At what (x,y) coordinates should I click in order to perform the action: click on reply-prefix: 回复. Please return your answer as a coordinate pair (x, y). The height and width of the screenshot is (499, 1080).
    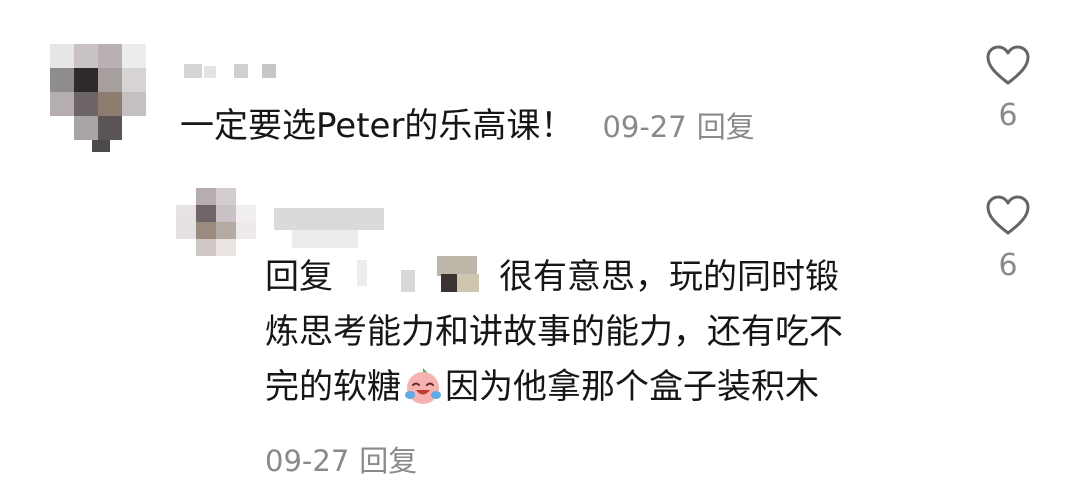
    Looking at the image, I should click on (299, 277).